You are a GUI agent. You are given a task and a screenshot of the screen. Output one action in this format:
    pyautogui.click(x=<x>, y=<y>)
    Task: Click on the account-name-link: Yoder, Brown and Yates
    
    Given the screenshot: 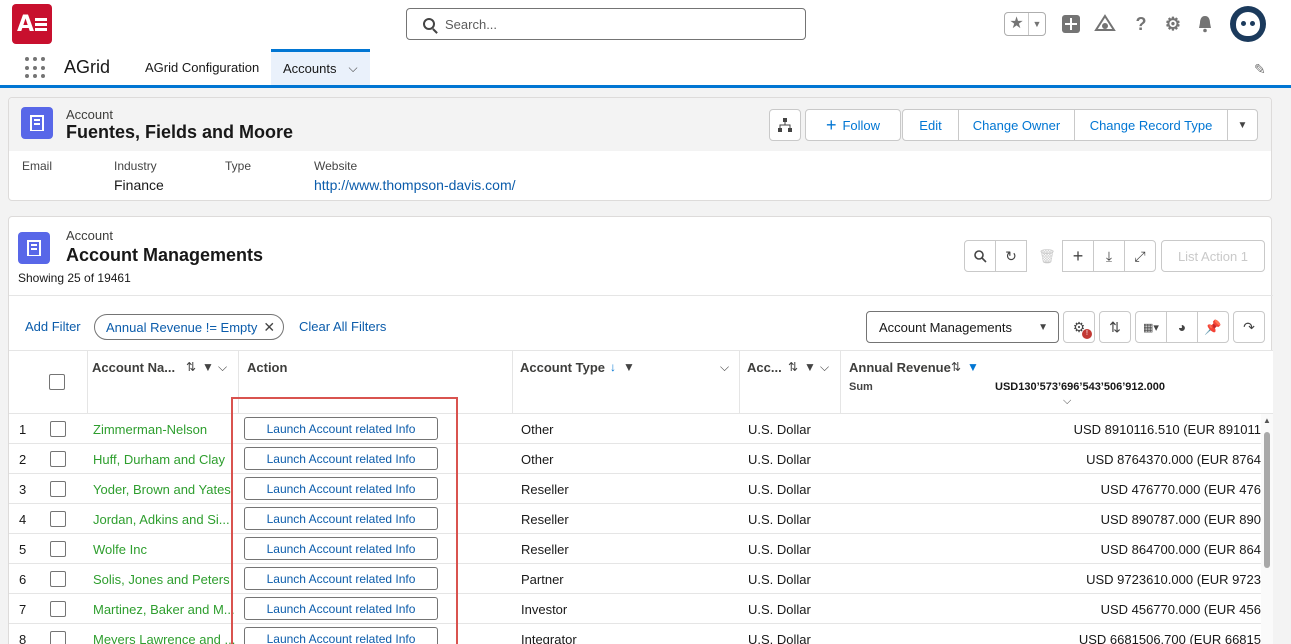 What is the action you would take?
    pyautogui.click(x=162, y=489)
    